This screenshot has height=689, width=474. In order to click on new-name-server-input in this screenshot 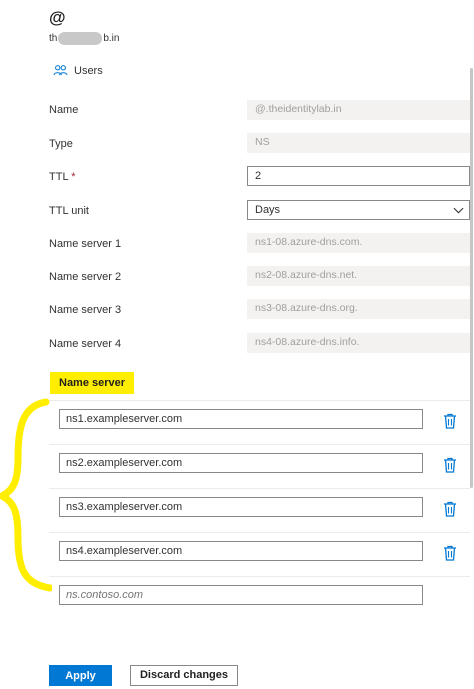, I will do `click(241, 595)`.